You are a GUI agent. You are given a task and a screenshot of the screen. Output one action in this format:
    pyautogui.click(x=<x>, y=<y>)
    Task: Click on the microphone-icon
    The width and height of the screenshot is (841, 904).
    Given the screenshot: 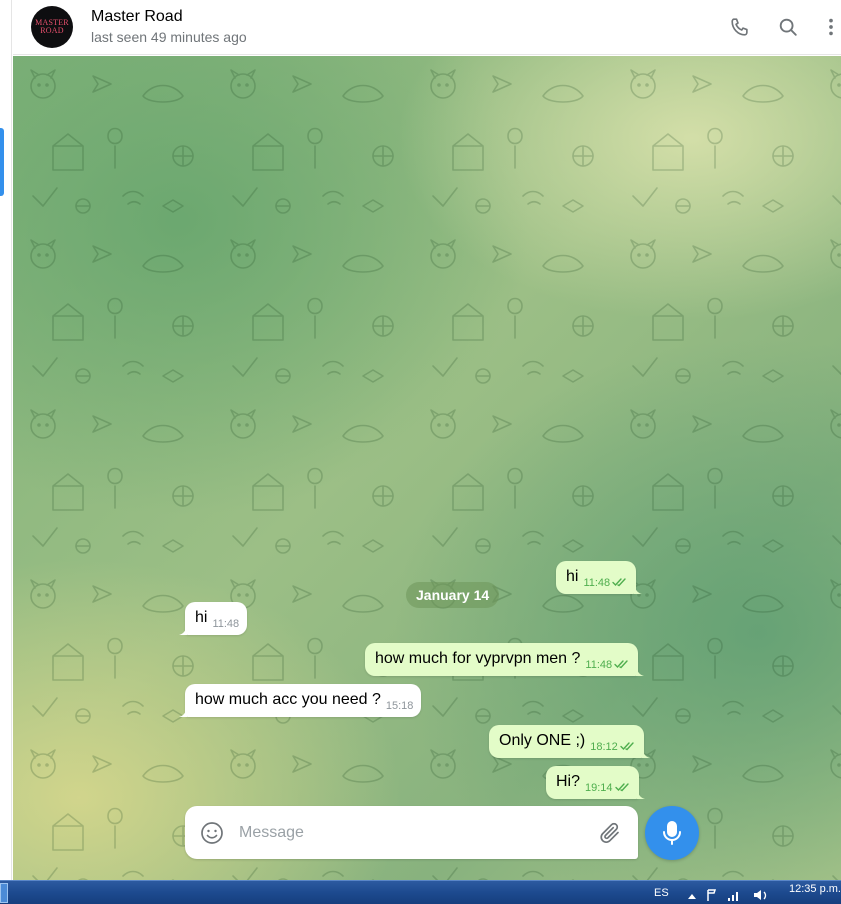 What is the action you would take?
    pyautogui.click(x=672, y=833)
    